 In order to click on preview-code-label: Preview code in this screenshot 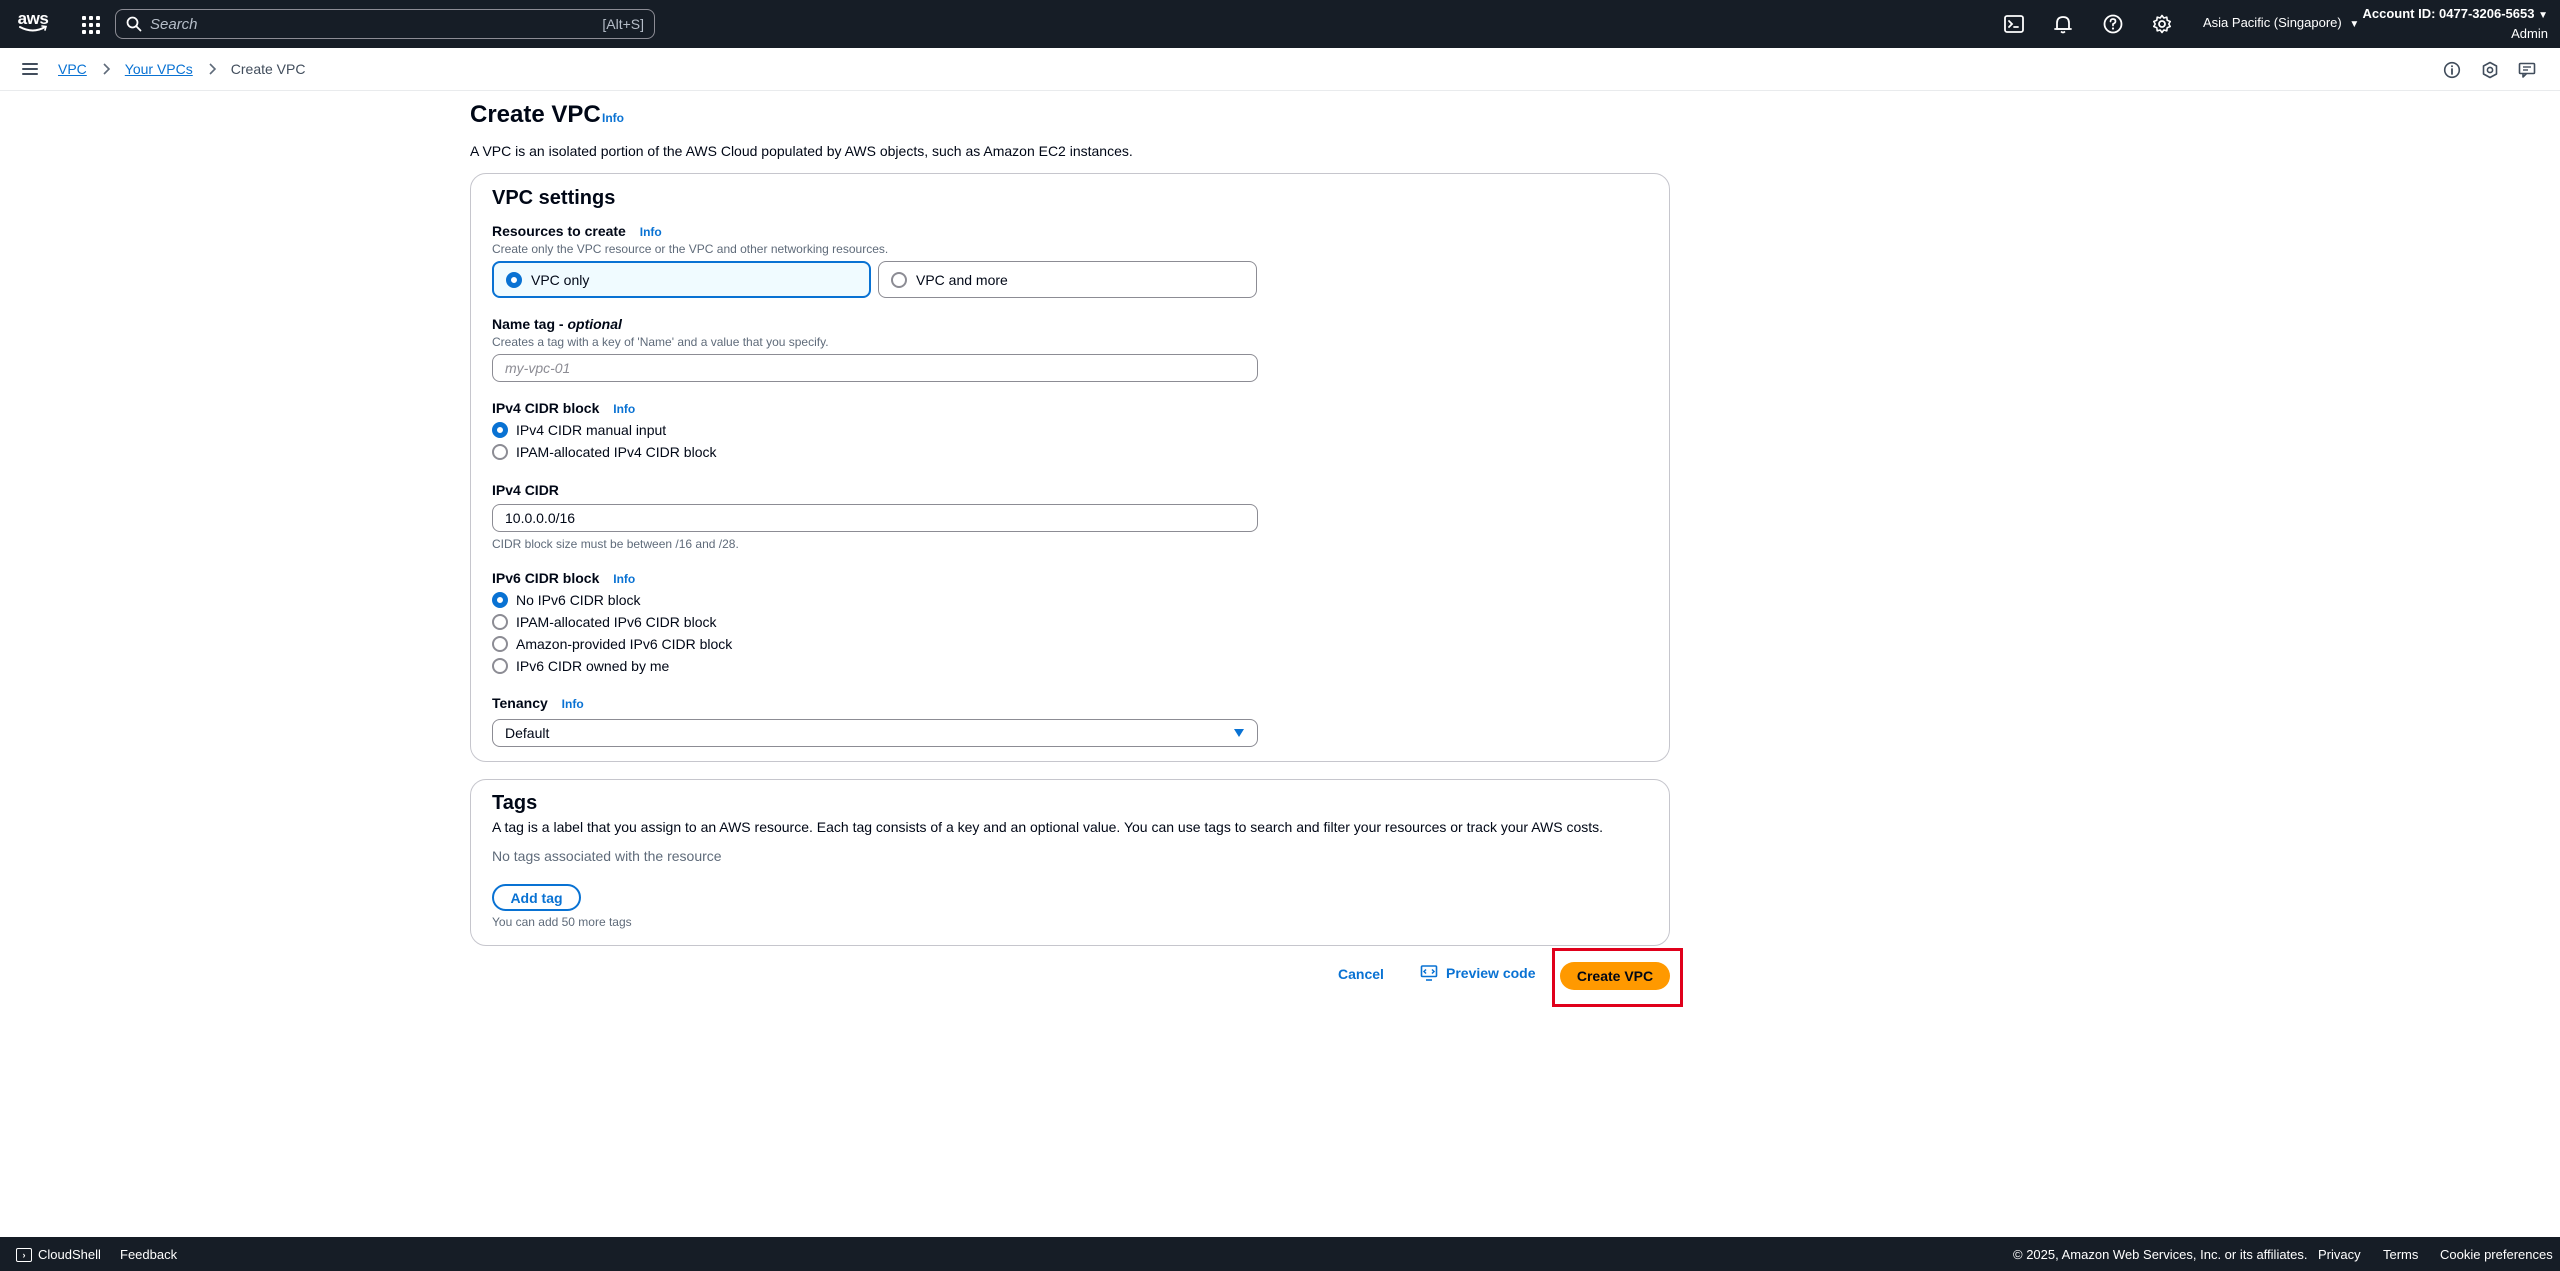, I will do `click(1491, 973)`.